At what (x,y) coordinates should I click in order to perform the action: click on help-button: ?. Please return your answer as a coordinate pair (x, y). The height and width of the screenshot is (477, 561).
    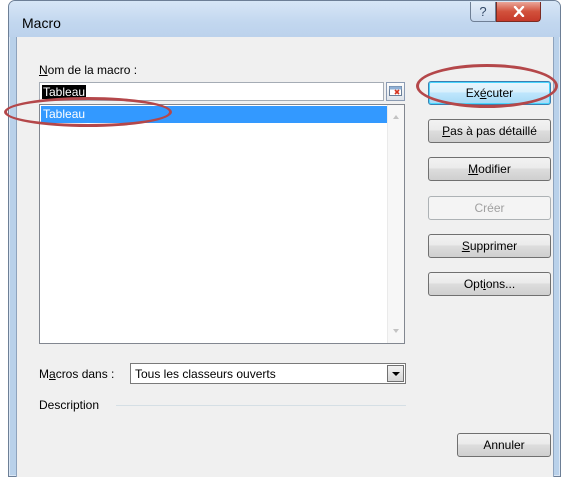
    Looking at the image, I should click on (483, 12).